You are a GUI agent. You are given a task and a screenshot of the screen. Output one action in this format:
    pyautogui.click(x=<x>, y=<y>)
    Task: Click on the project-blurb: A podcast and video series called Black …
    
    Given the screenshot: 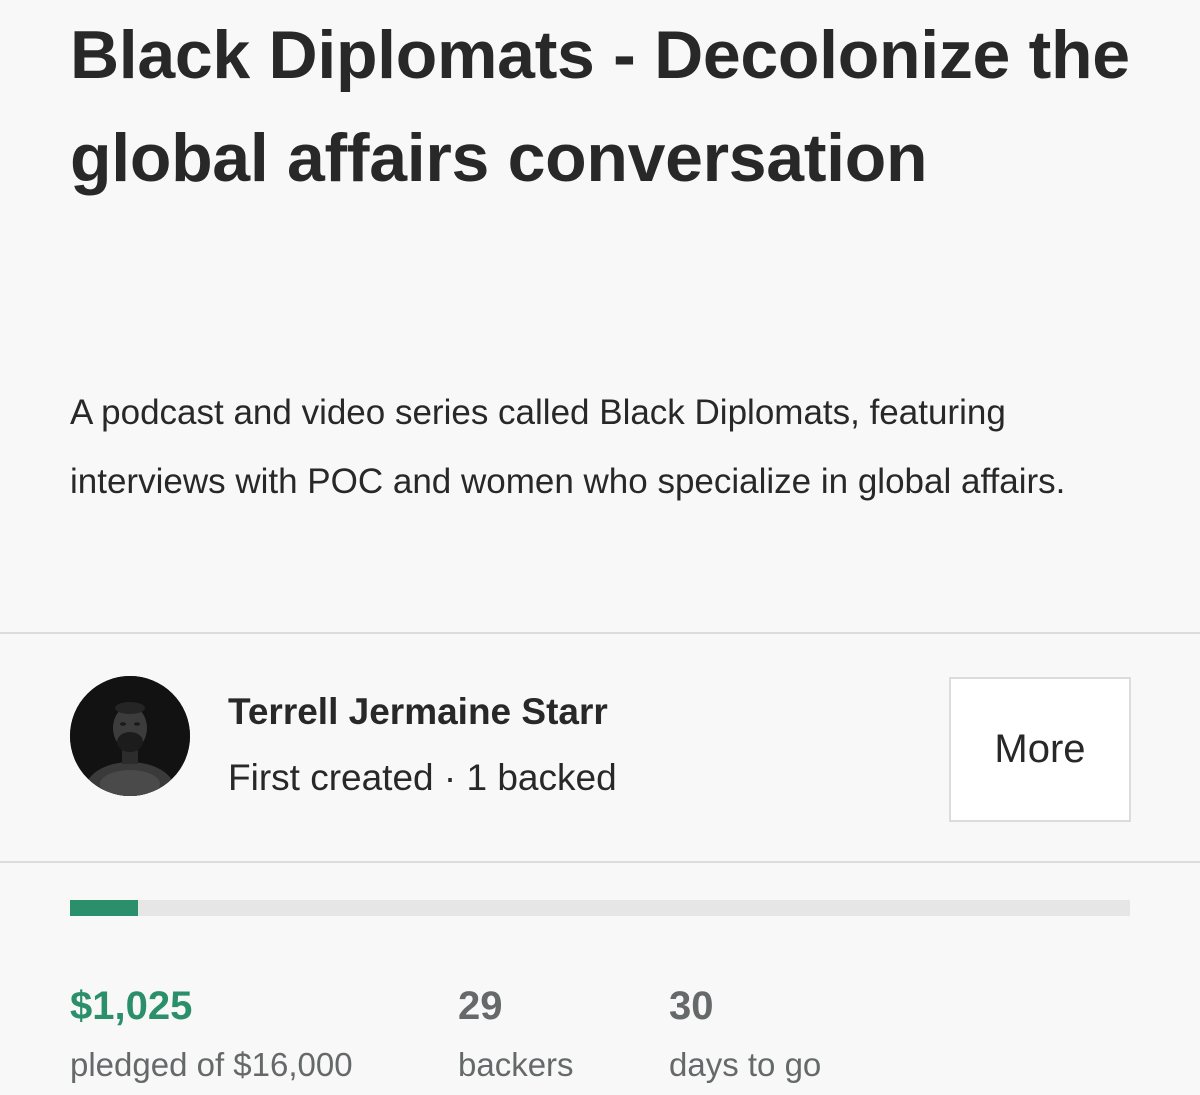 What is the action you would take?
    pyautogui.click(x=568, y=447)
    